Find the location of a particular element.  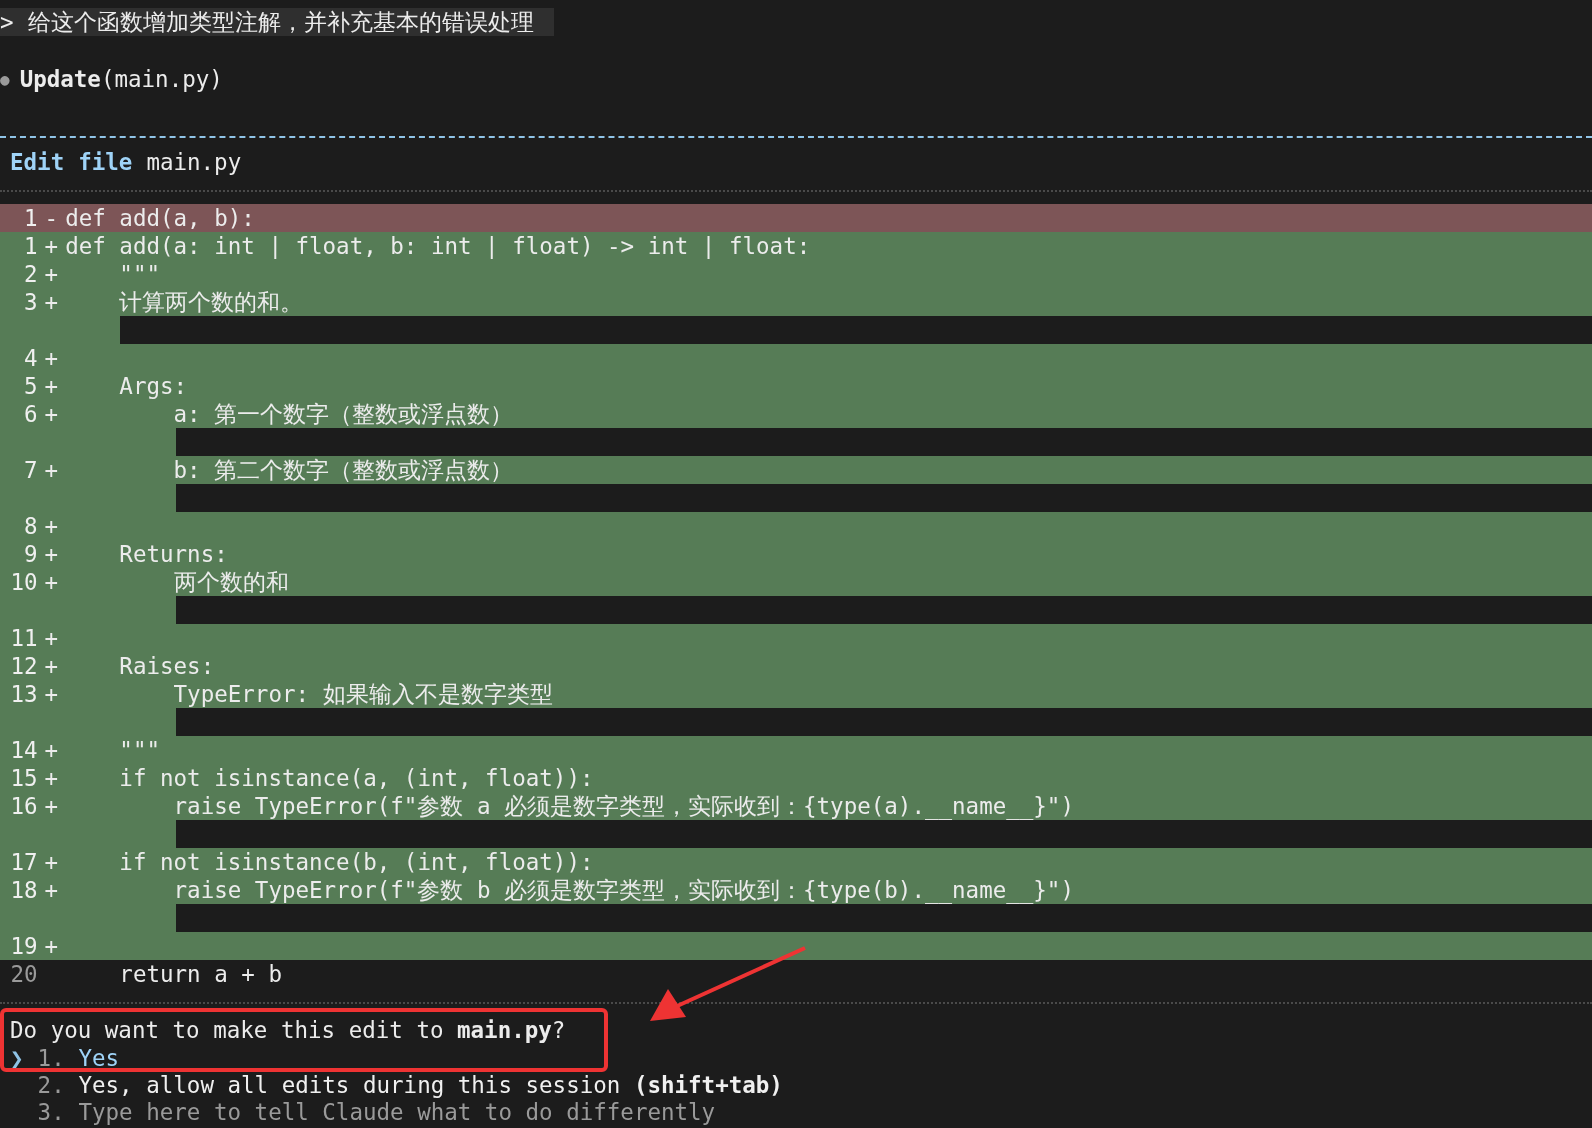

option-item: ❯ 1. Yes is located at coordinates (60, 1057).